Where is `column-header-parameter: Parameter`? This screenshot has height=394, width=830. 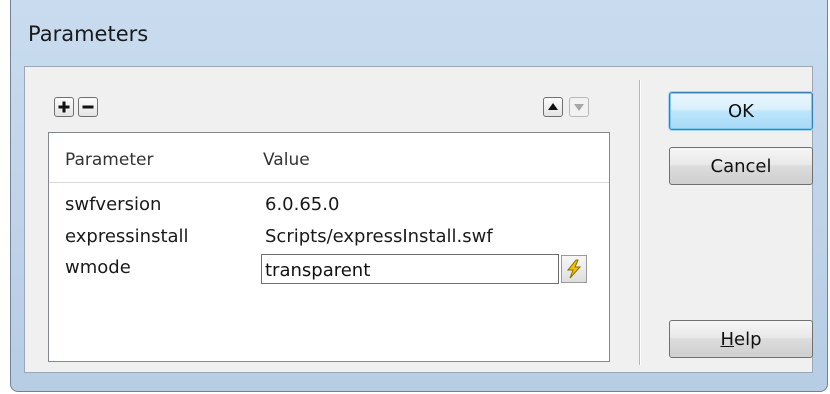 column-header-parameter: Parameter is located at coordinates (109, 160).